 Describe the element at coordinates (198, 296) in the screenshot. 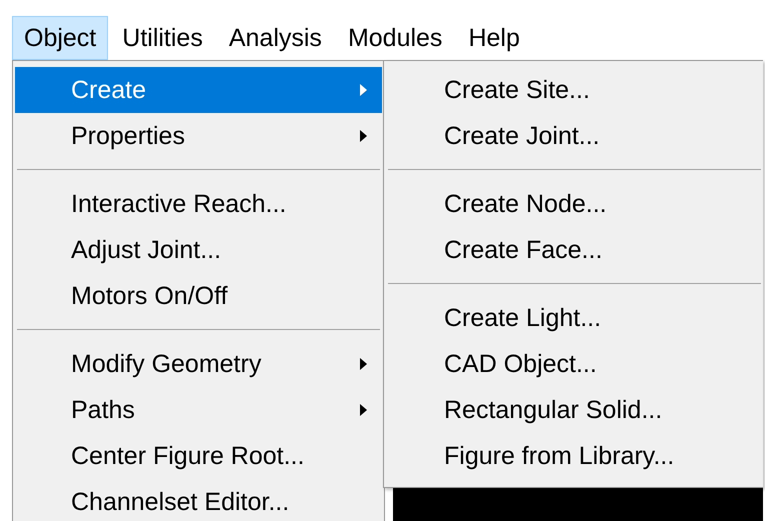

I see `menu-item: Motors On/Off` at that location.